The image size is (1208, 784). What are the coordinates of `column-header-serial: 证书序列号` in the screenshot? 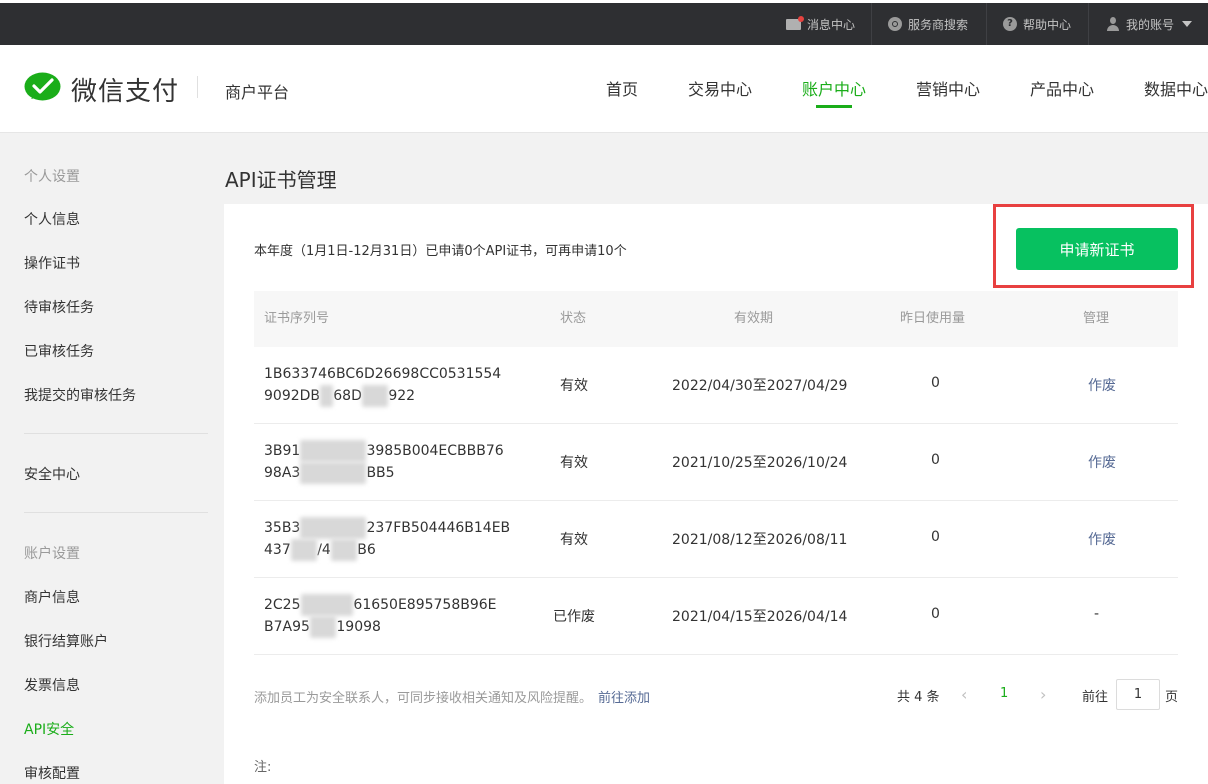 It's located at (297, 318).